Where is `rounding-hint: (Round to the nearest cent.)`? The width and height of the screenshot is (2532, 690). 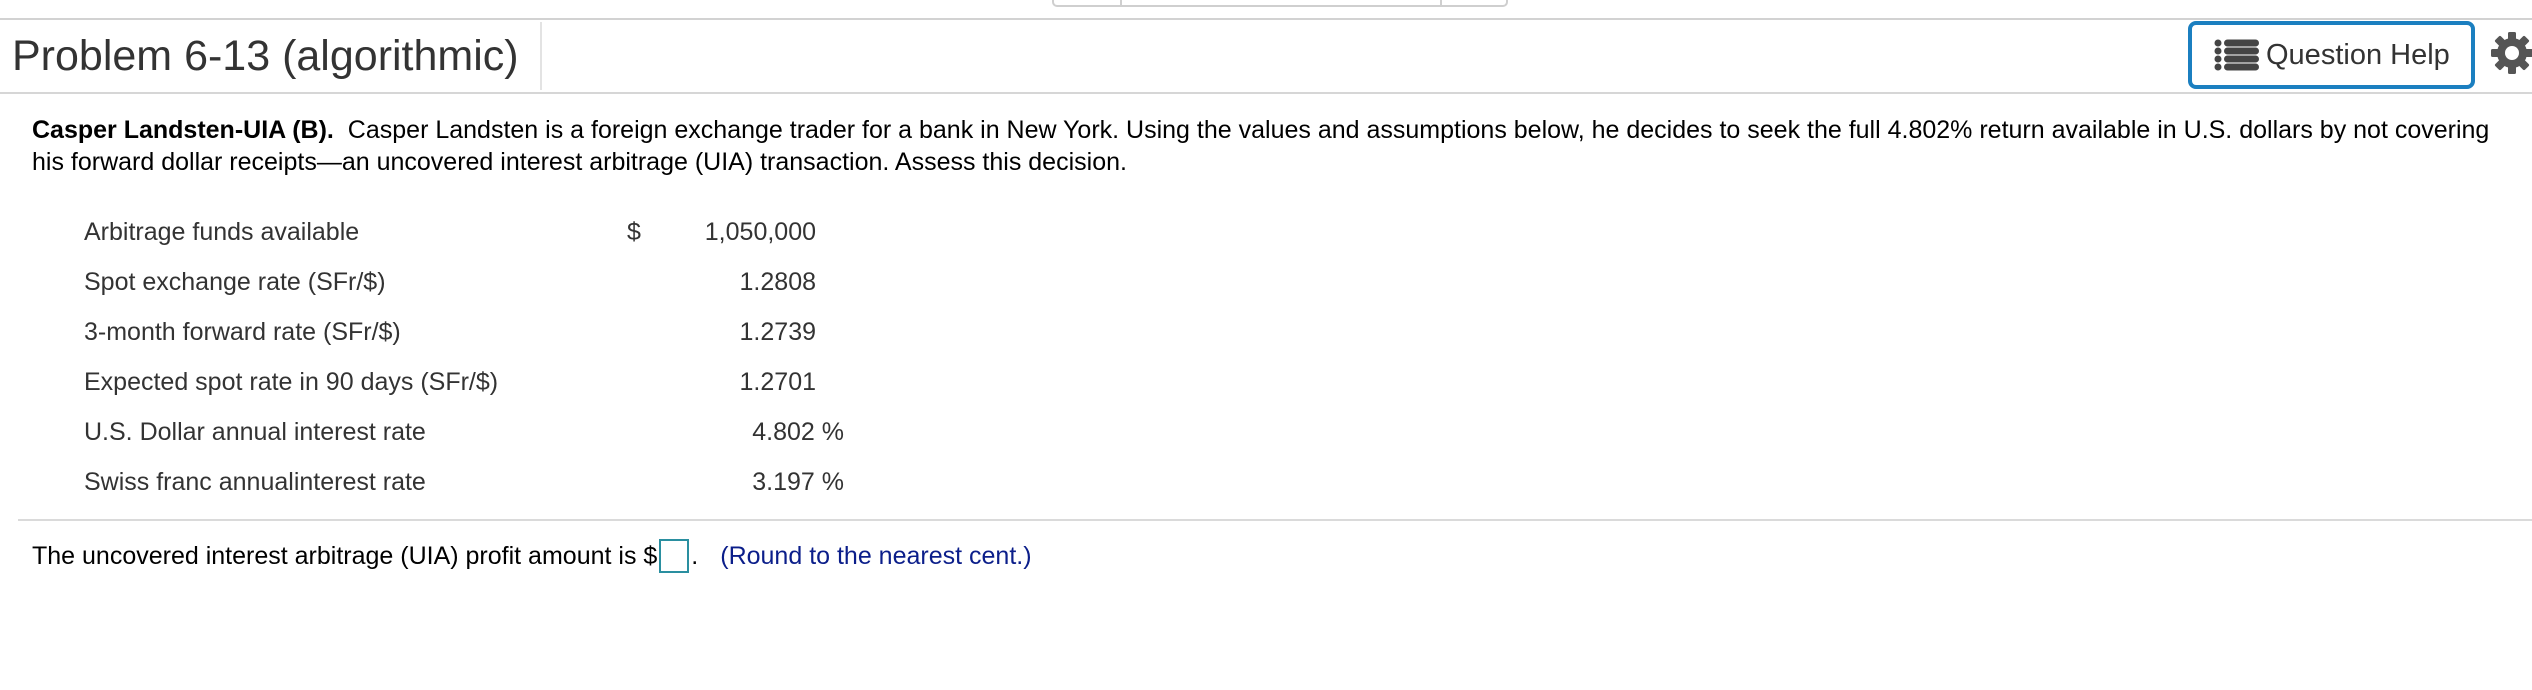
rounding-hint: (Round to the nearest cent.) is located at coordinates (876, 556).